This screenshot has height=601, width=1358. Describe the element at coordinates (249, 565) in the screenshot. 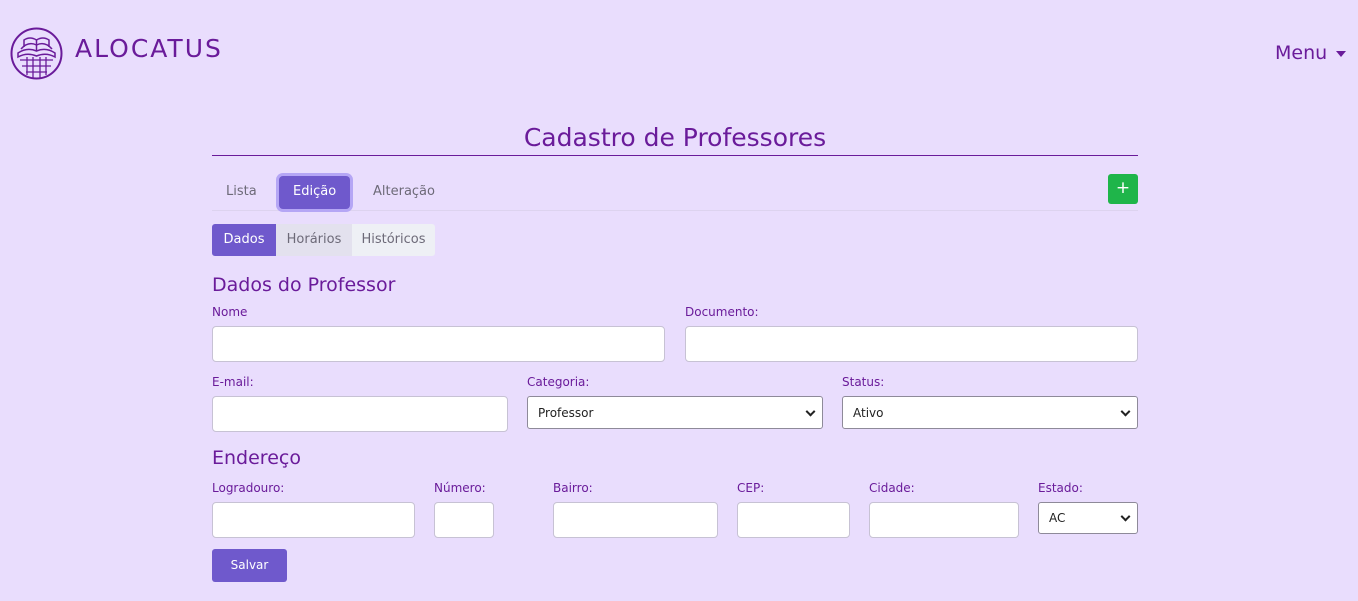

I see `save-button: Salvar` at that location.